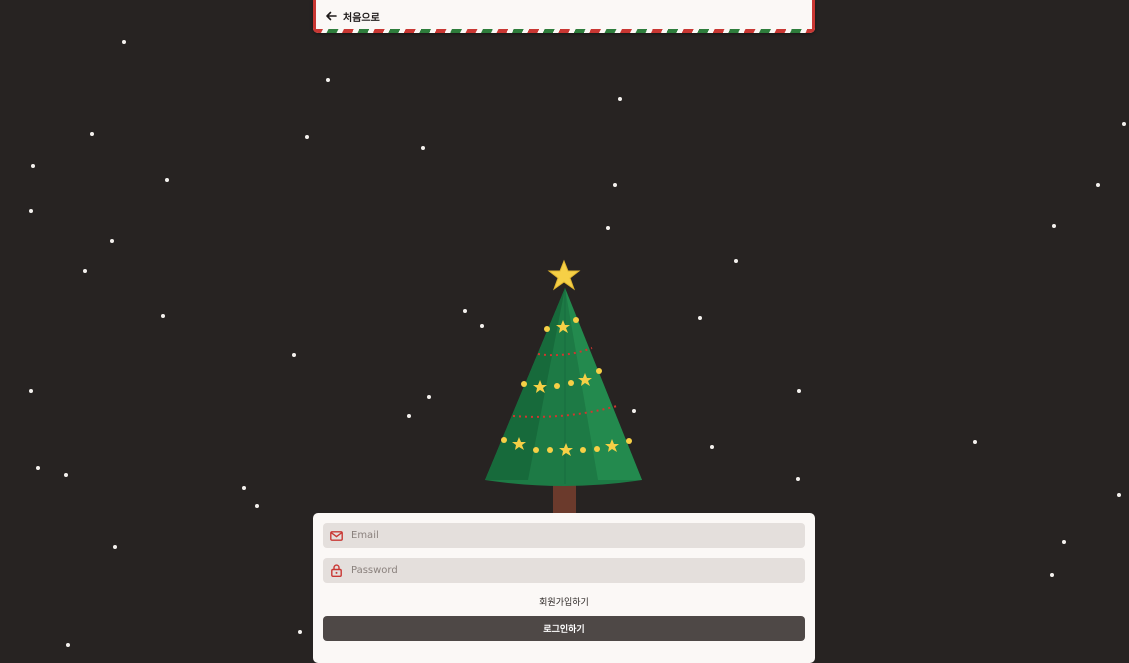 Image resolution: width=1129 pixels, height=663 pixels. Describe the element at coordinates (564, 31) in the screenshot. I see `candy-stripe-border` at that location.